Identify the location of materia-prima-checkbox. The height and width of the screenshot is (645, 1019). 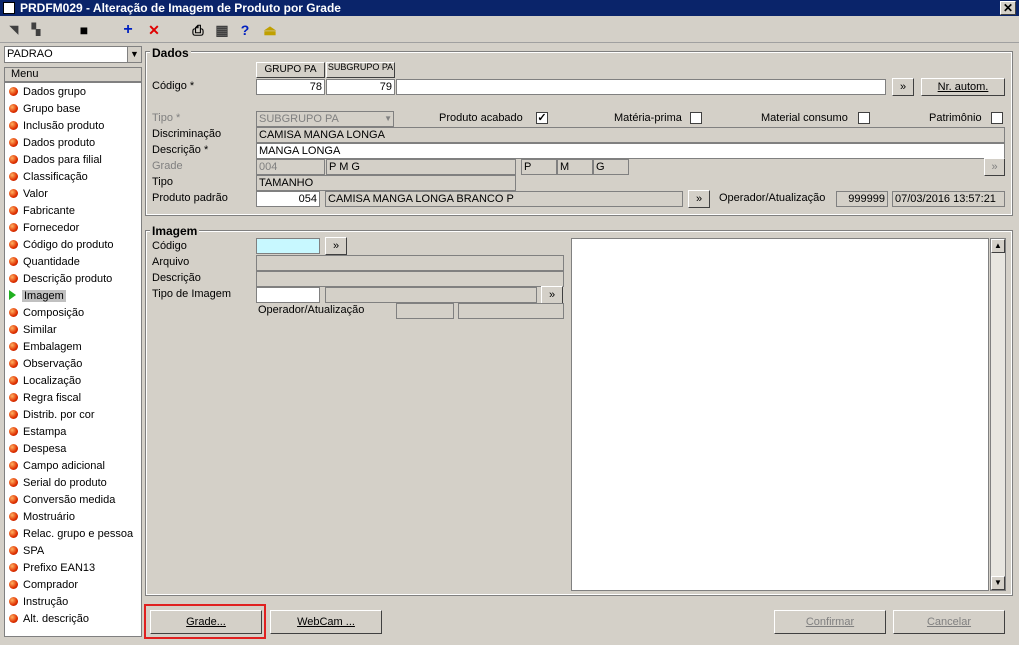
(696, 118).